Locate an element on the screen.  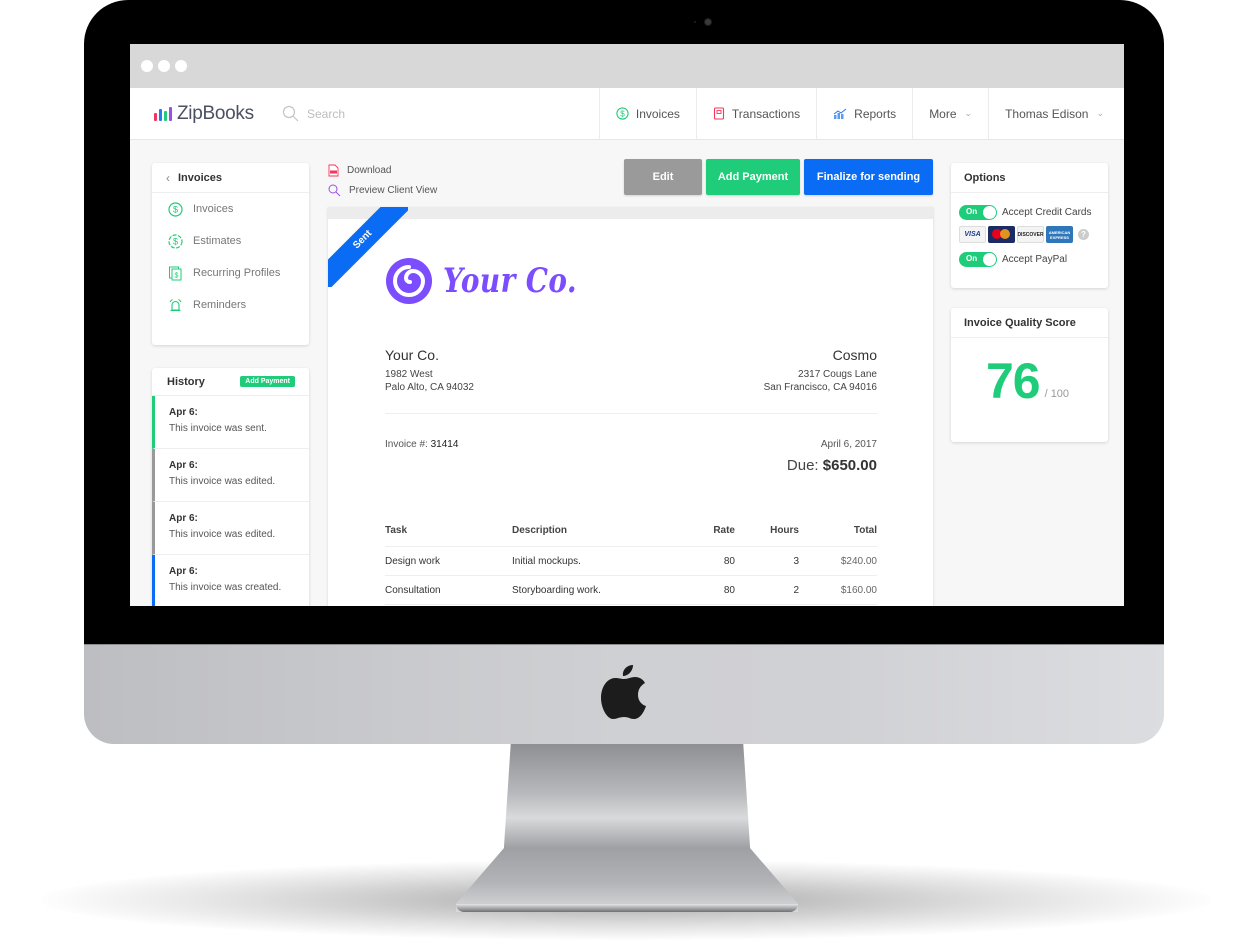
nav-more-dropdown: More ⌄ is located at coordinates (950, 113).